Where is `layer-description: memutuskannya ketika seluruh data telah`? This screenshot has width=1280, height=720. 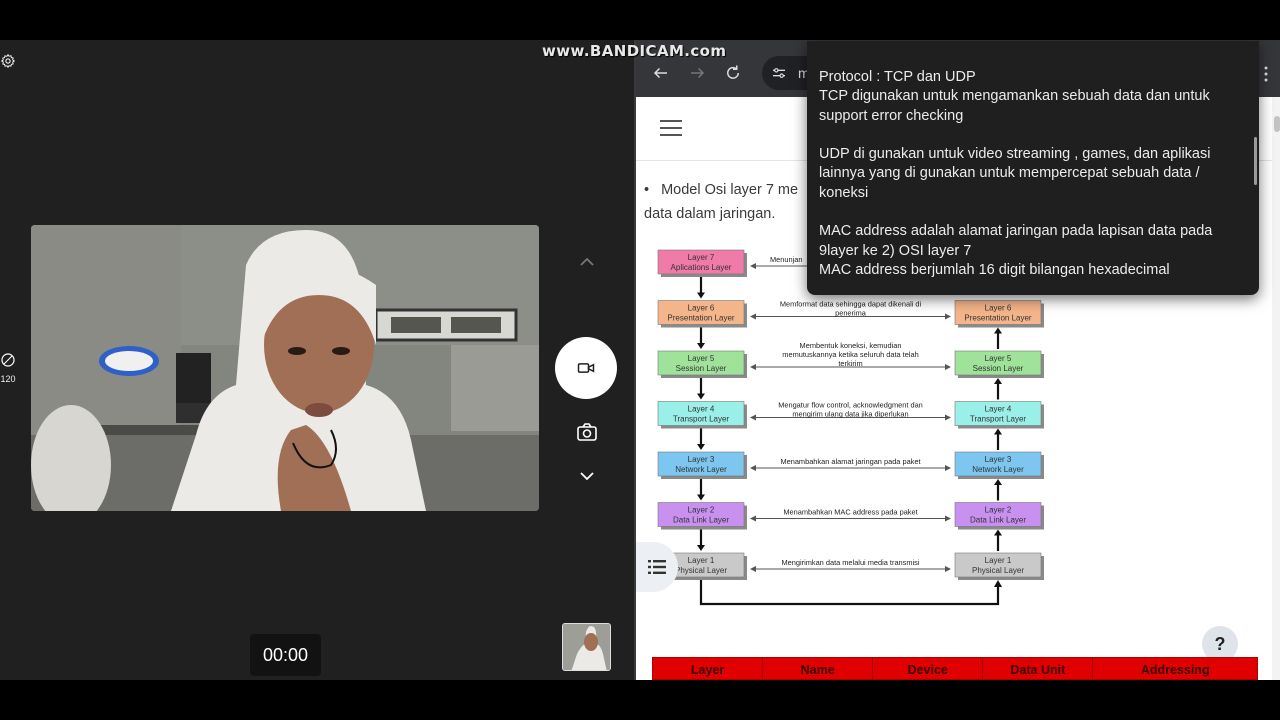 layer-description: memutuskannya ketika seluruh data telah is located at coordinates (850, 354).